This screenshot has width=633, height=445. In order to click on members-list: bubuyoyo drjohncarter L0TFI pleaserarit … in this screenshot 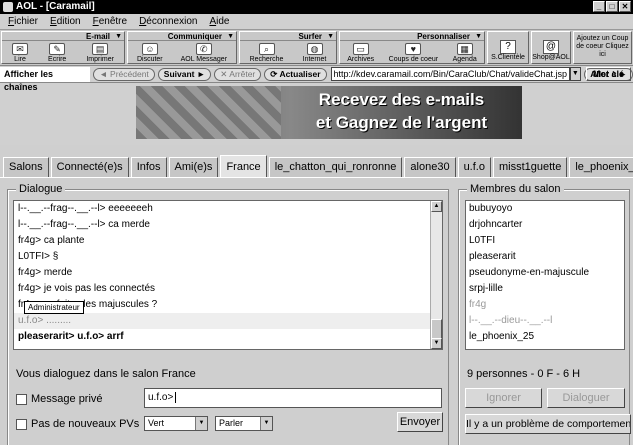, I will do `click(545, 275)`.